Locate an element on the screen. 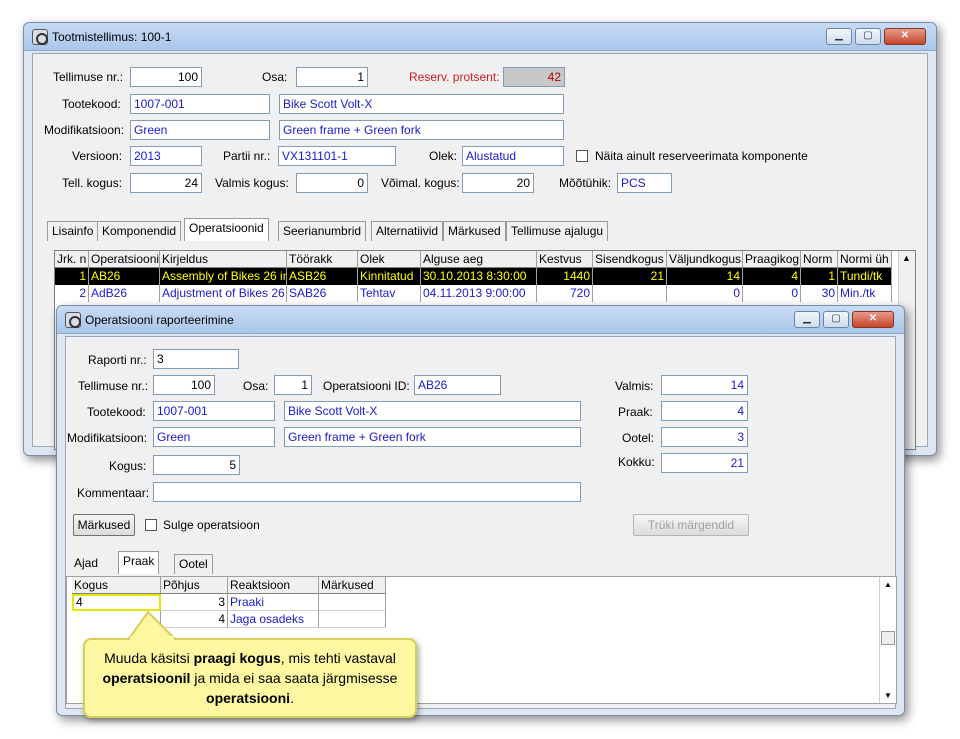  naita-checkbox is located at coordinates (582, 156).